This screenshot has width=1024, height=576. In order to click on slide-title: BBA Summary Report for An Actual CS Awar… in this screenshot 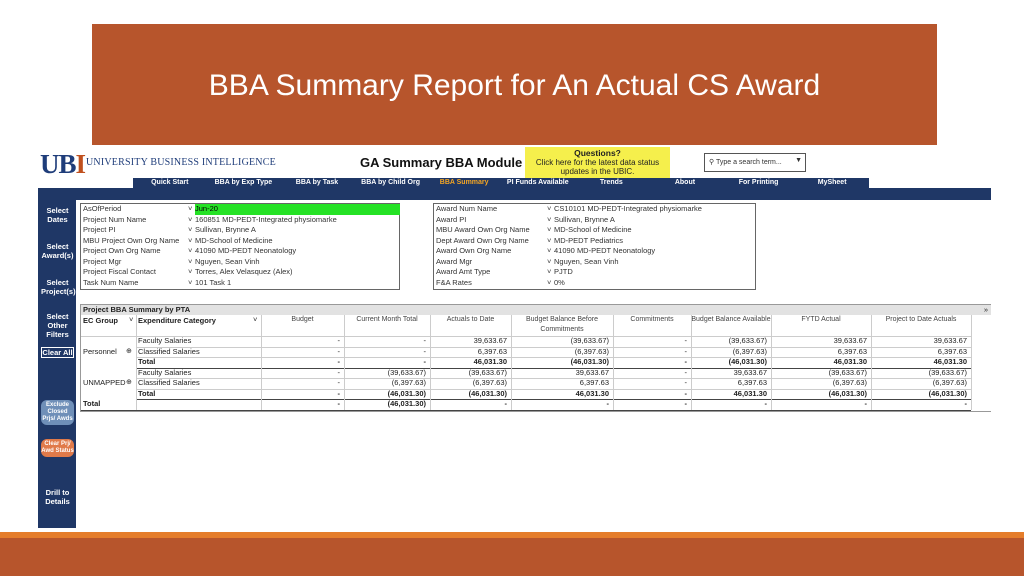, I will do `click(514, 85)`.